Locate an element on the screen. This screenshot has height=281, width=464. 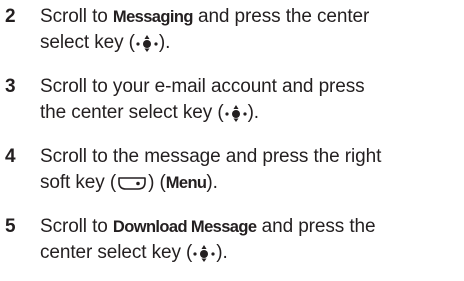
step-number: 3 is located at coordinates (10, 86).